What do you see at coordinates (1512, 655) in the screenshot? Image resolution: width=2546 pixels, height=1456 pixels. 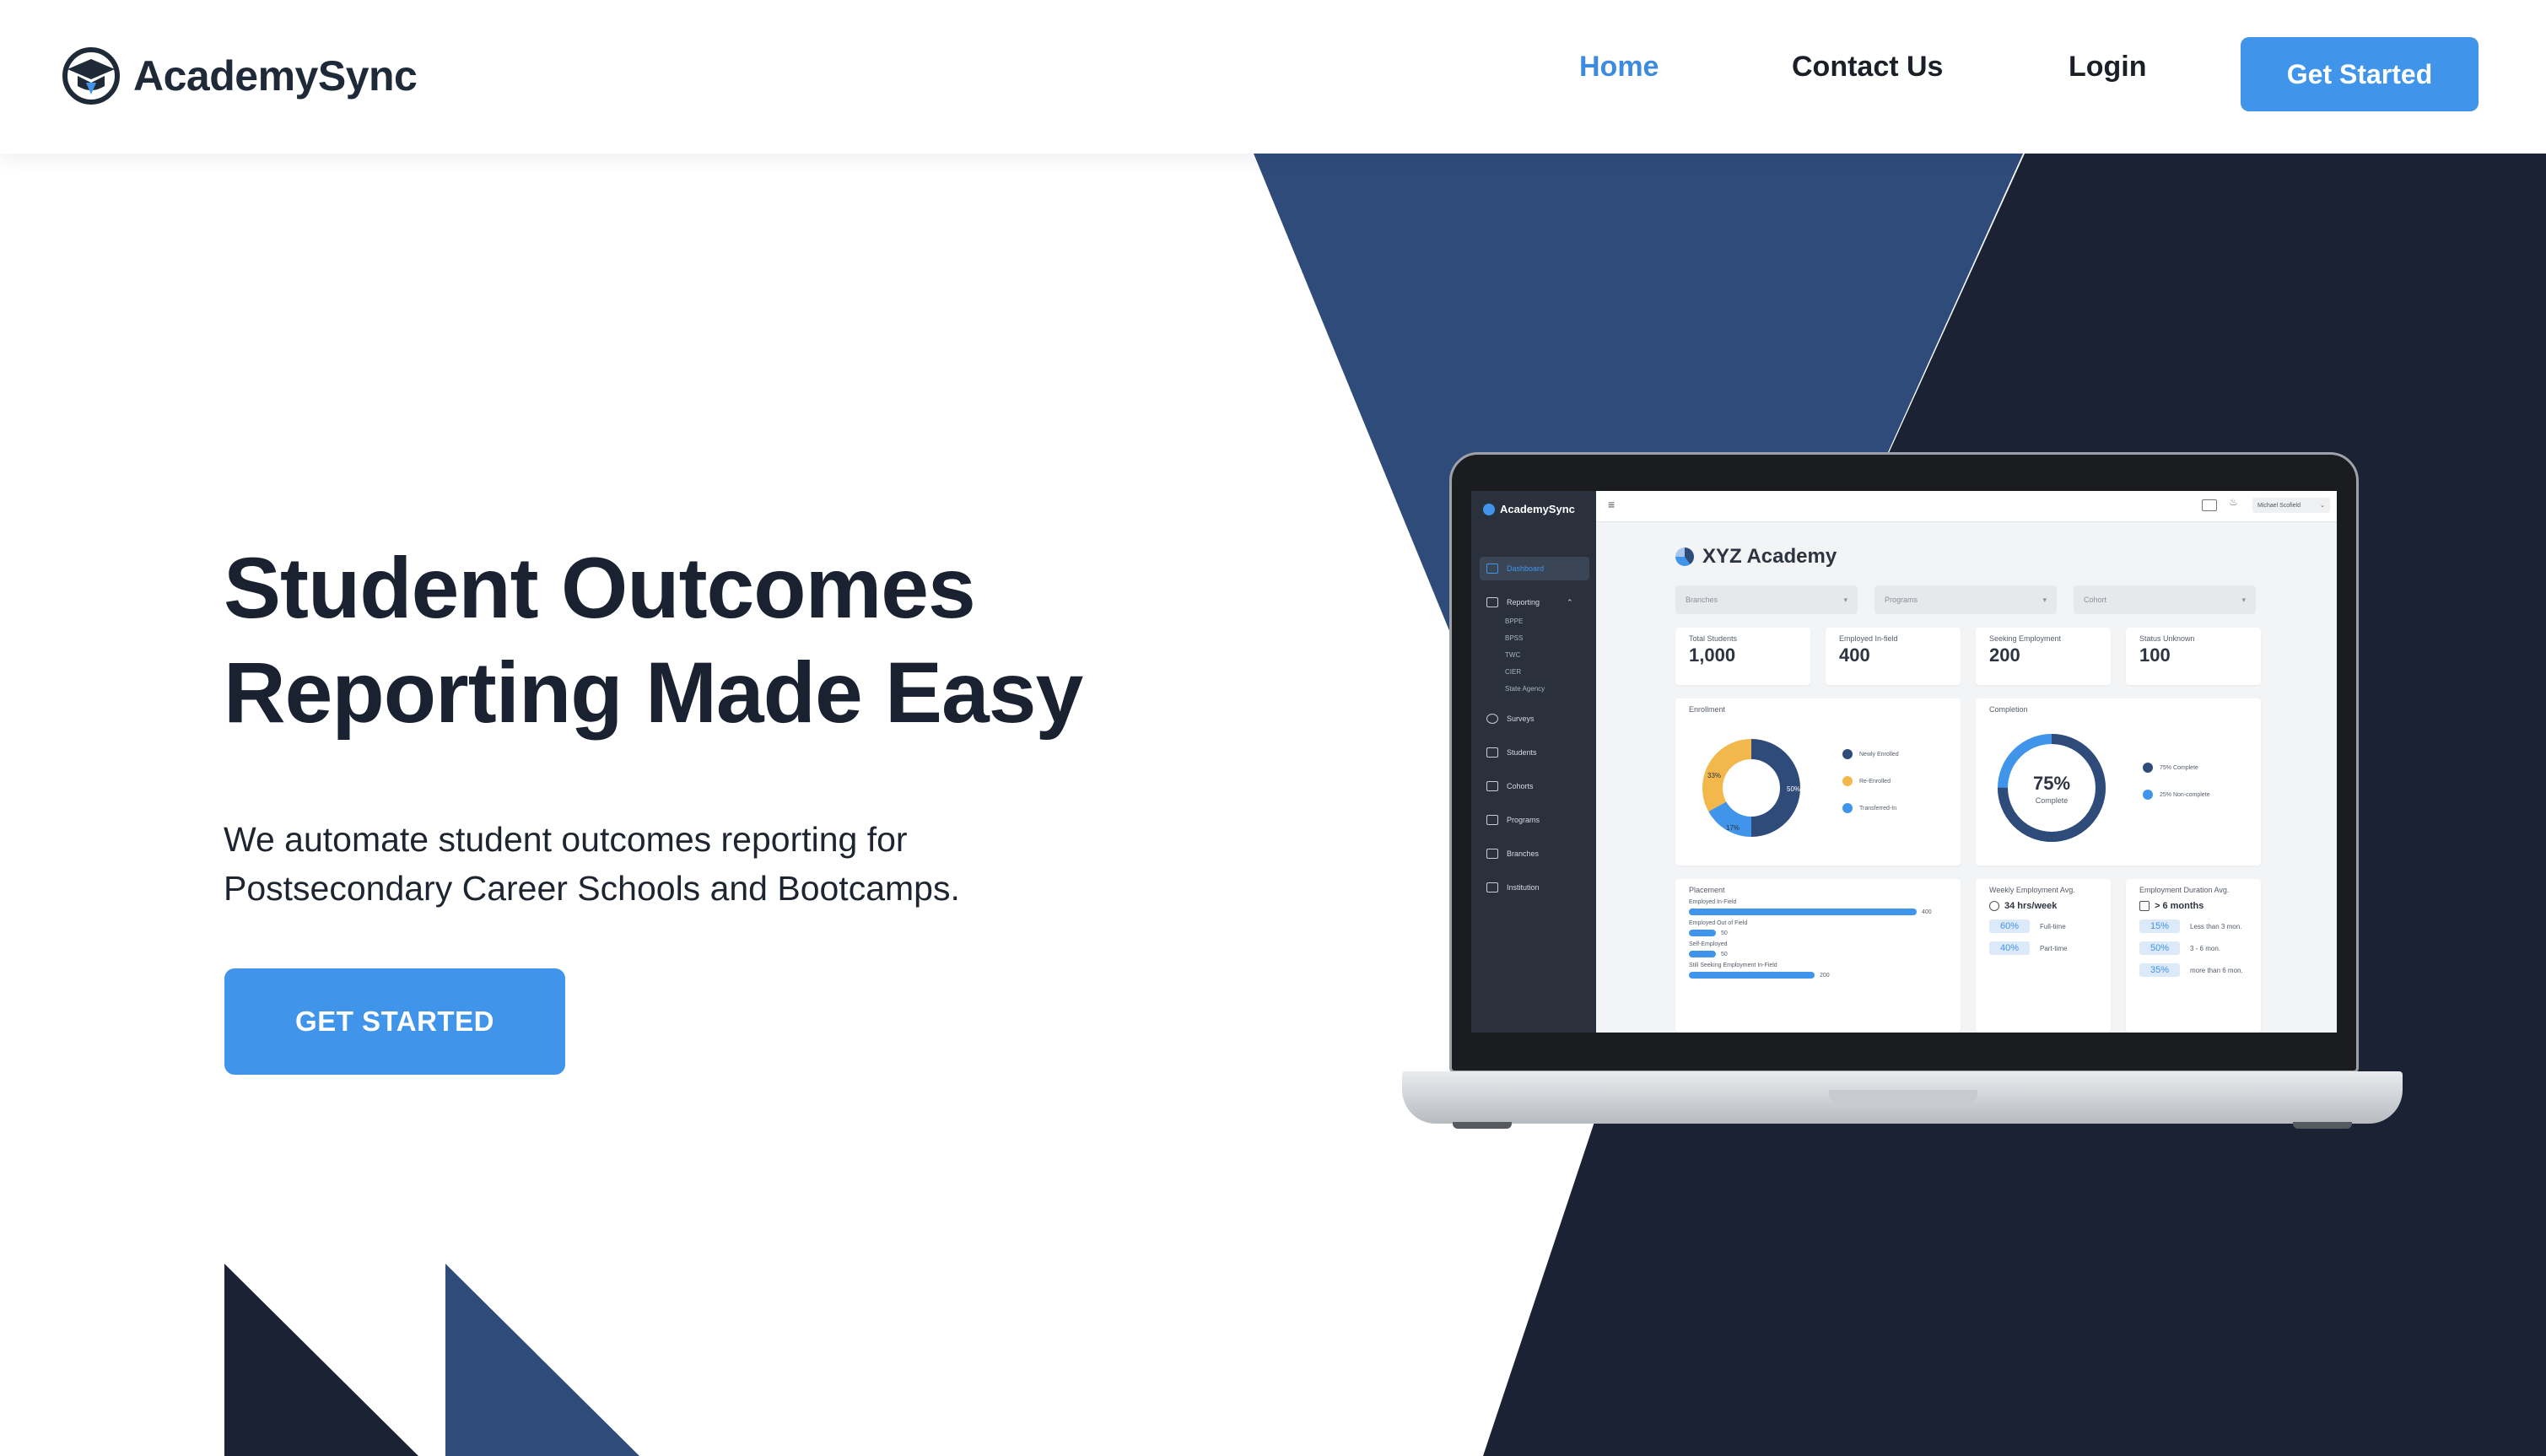 I see `sidebar-subitem-twc: TWC` at bounding box center [1512, 655].